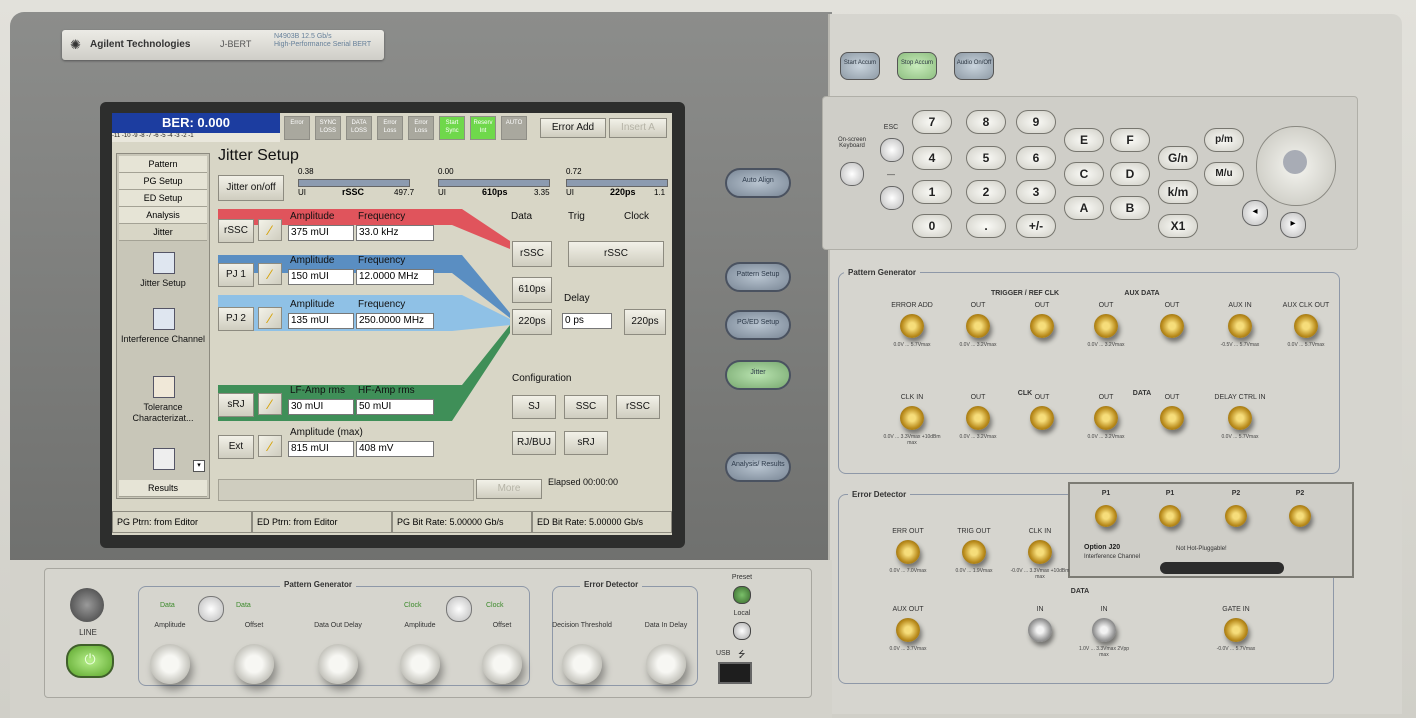 The image size is (1416, 718). Describe the element at coordinates (638, 407) in the screenshot. I see `config-rssc-button: rSSC` at that location.